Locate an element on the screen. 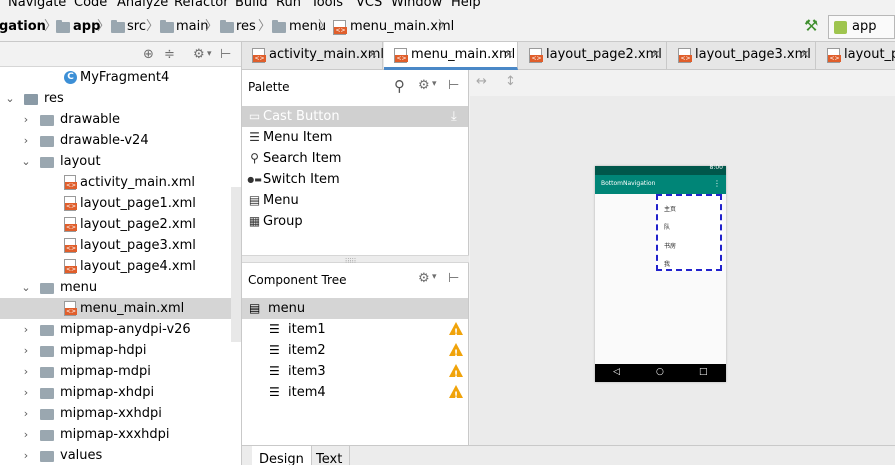  overflow-menu-icon: ⋮ is located at coordinates (717, 183).